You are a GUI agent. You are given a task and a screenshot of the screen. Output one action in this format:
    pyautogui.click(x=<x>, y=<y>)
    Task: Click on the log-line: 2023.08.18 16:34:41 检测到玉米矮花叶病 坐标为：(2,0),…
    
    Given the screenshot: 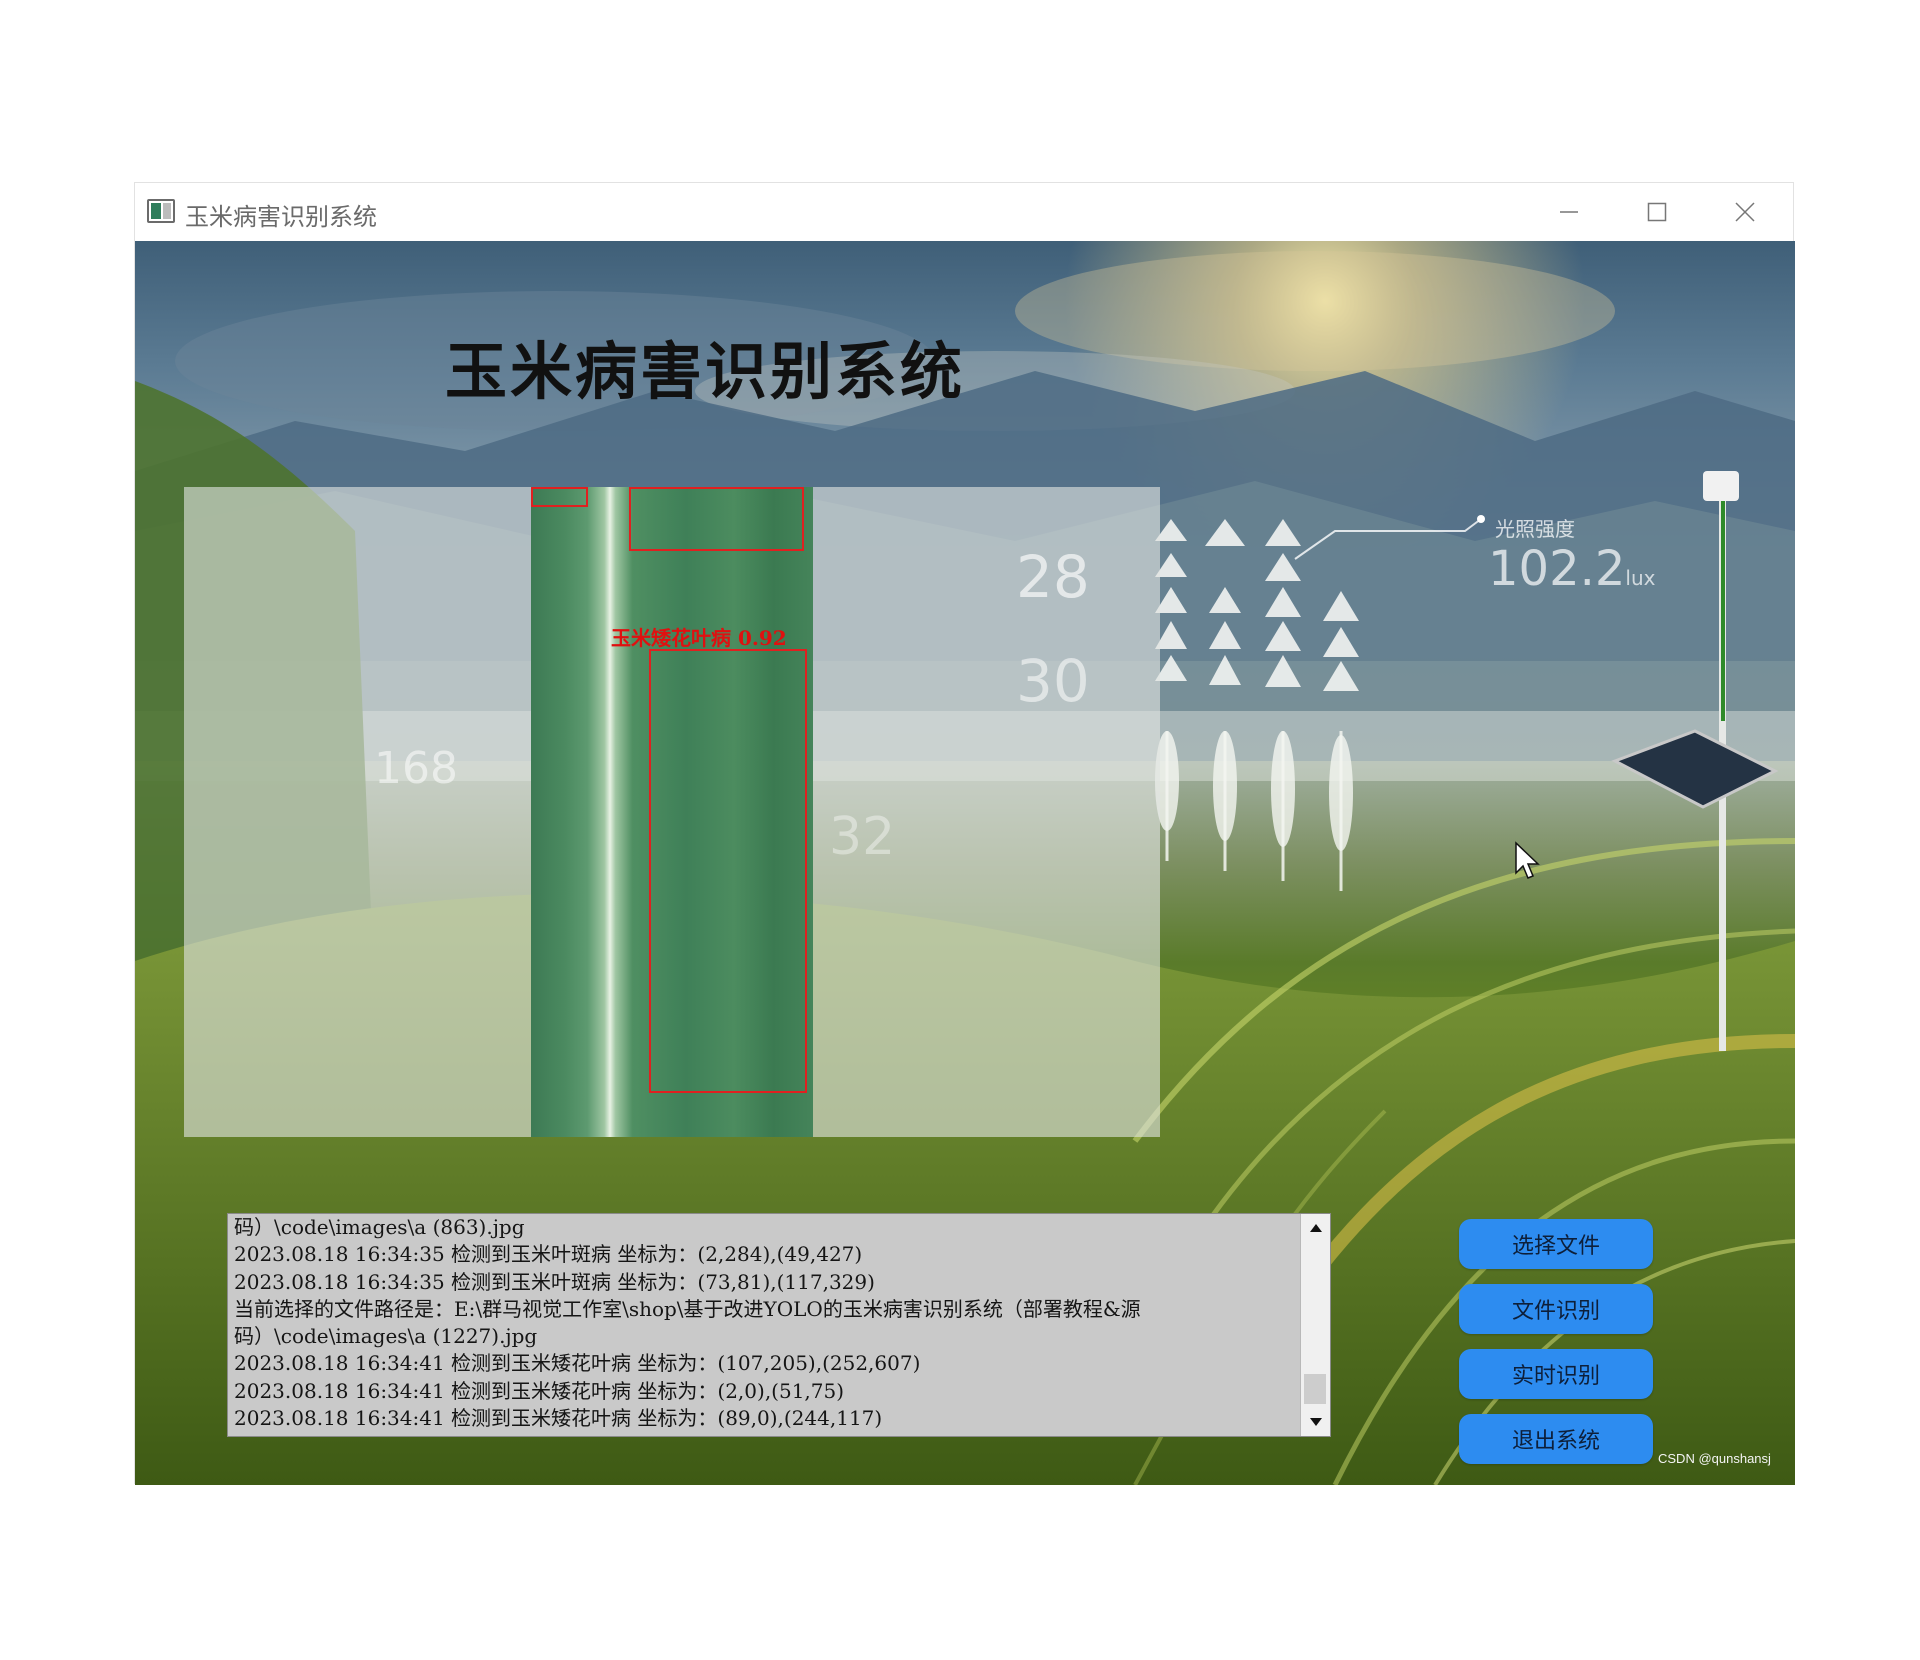 What is the action you would take?
    pyautogui.click(x=539, y=1390)
    